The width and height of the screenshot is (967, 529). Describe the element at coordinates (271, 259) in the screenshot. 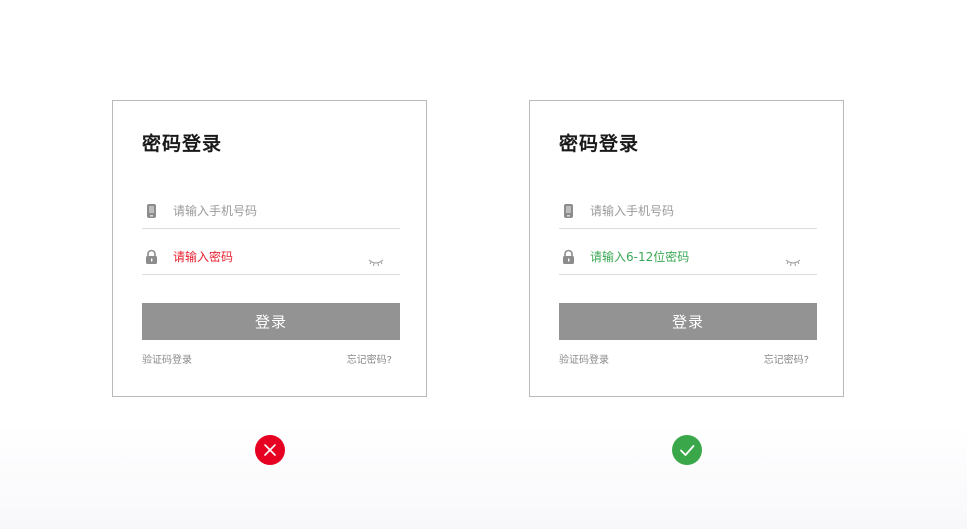

I see `password-field: 请输入密码` at that location.